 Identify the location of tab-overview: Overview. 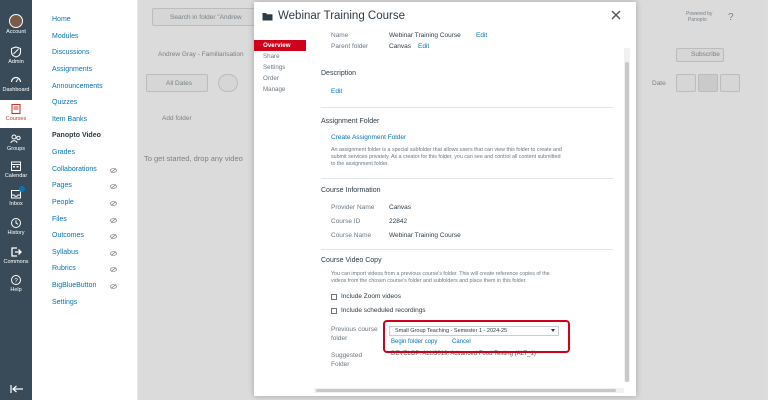
(280, 45).